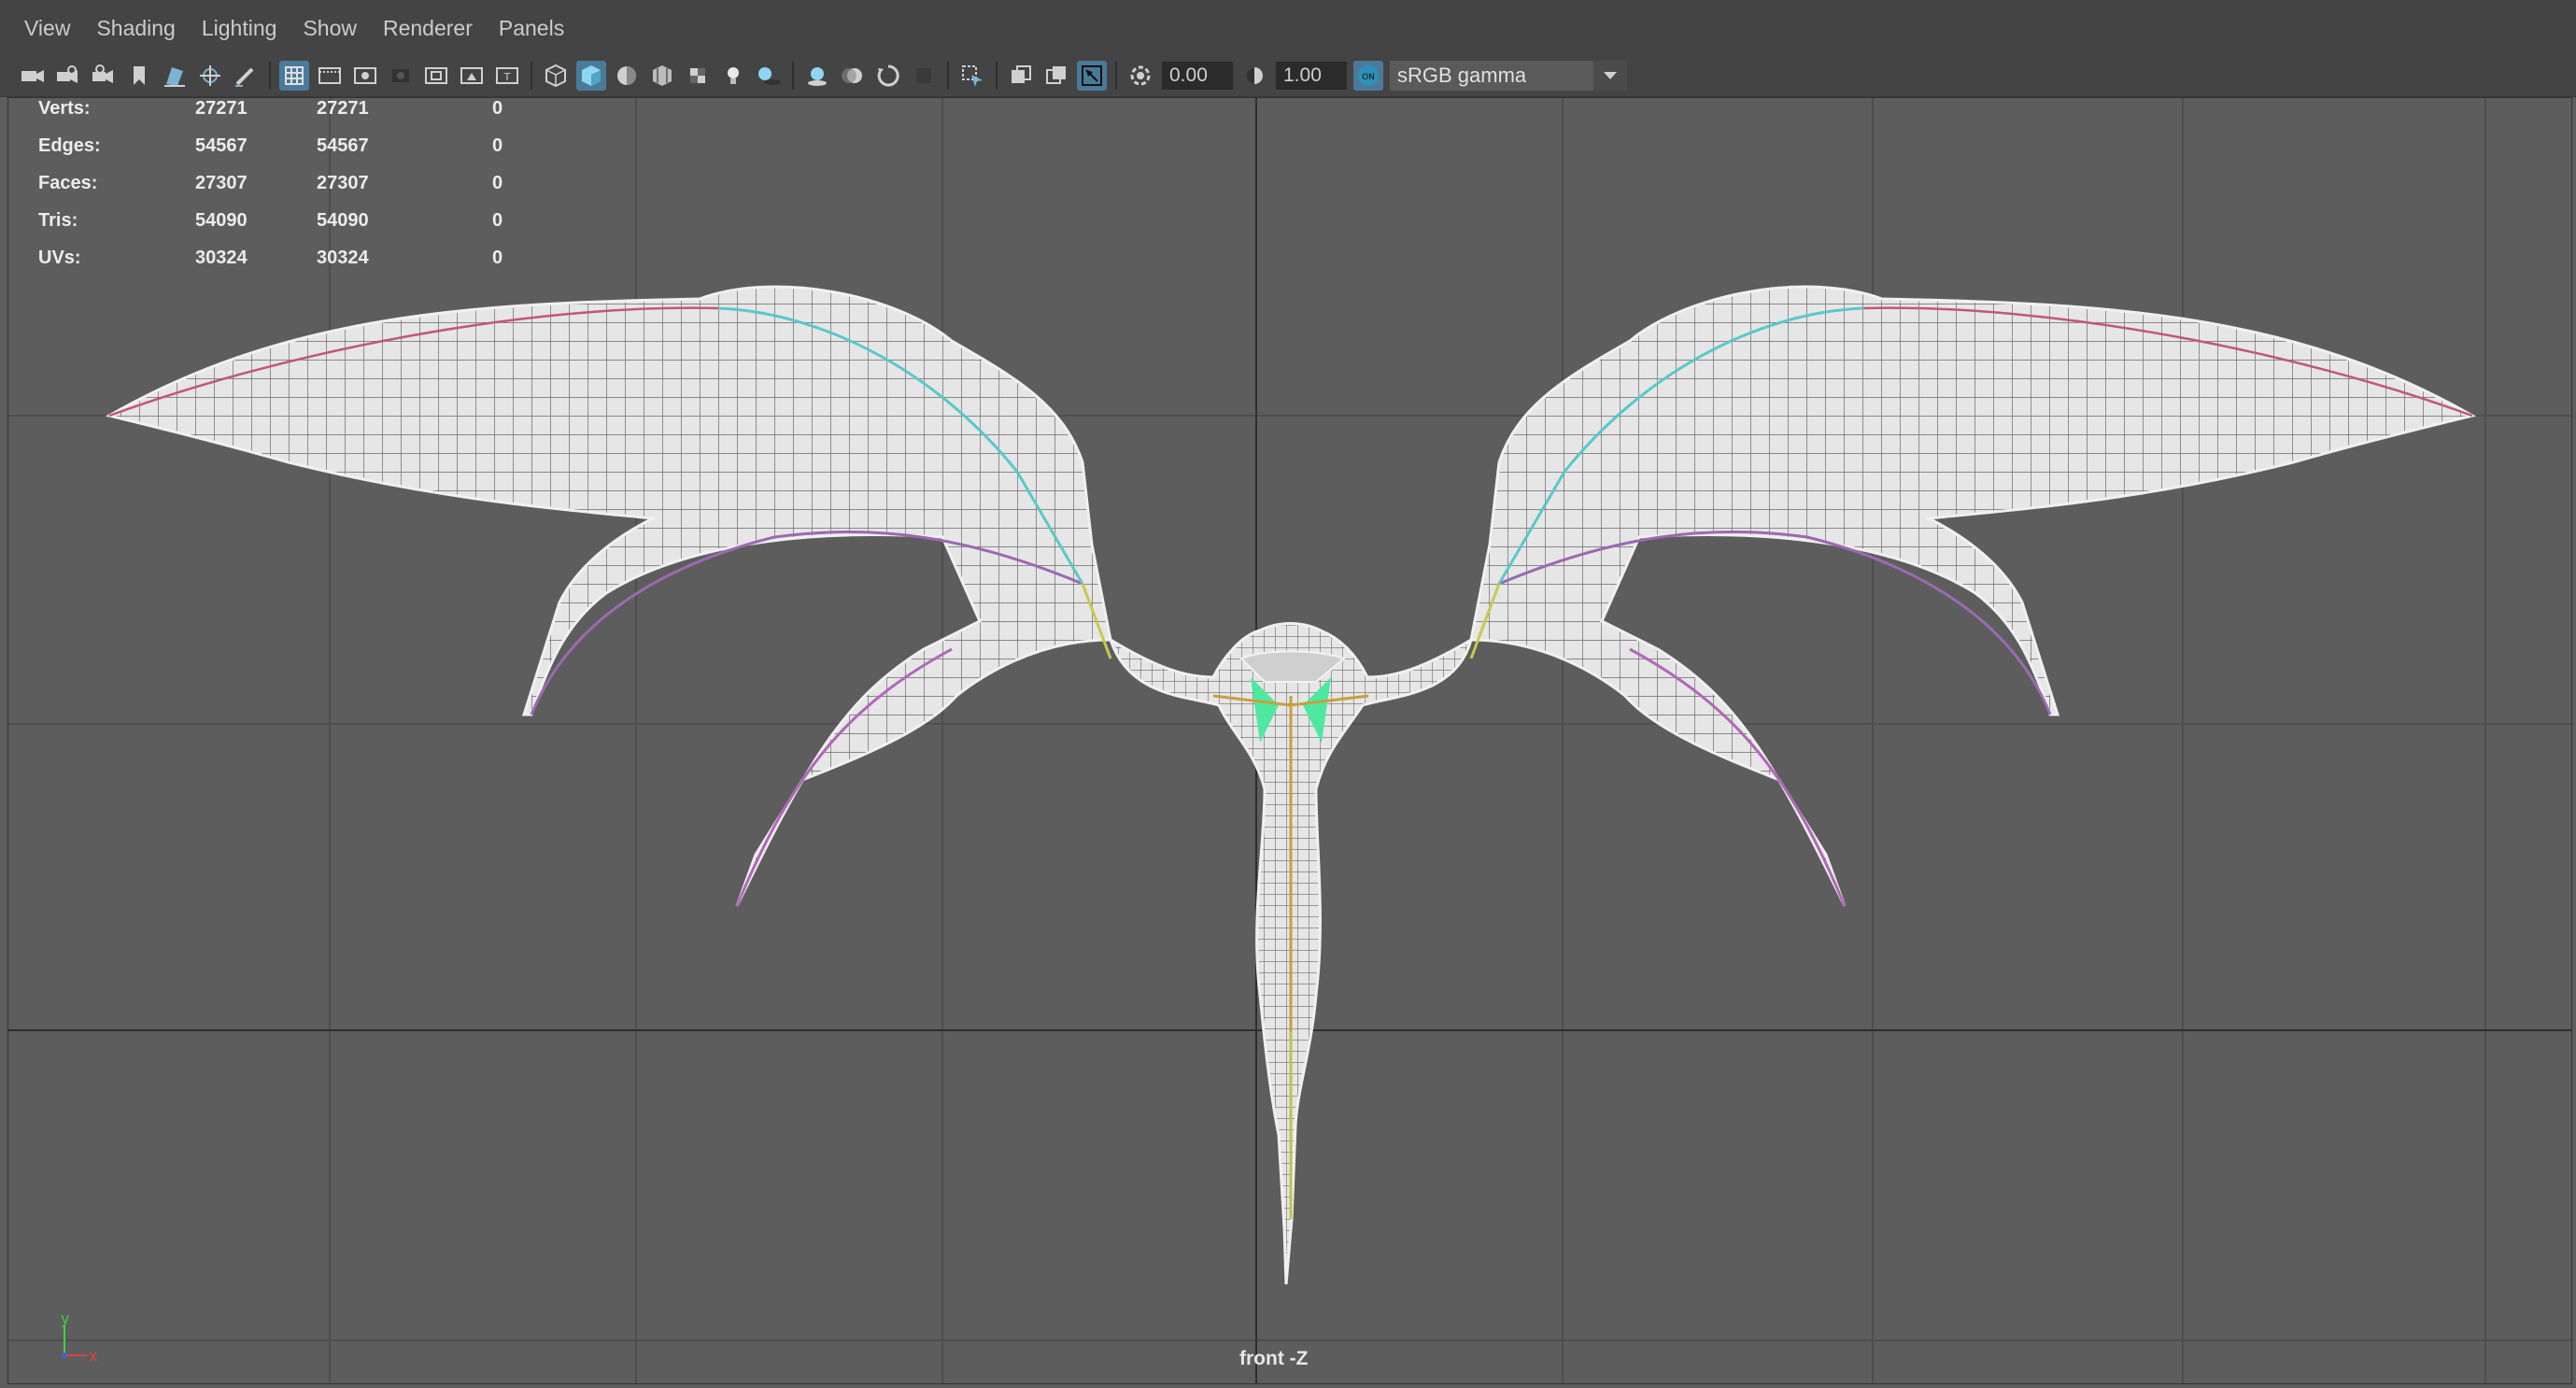  Describe the element at coordinates (104, 76) in the screenshot. I see `camera-lock-icon` at that location.